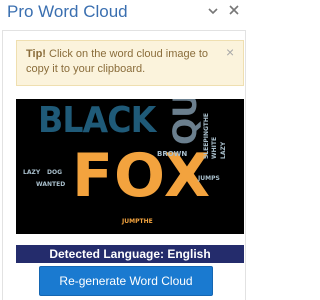 The height and width of the screenshot is (300, 320). I want to click on cloud-word-wanted: WANTED, so click(51, 184).